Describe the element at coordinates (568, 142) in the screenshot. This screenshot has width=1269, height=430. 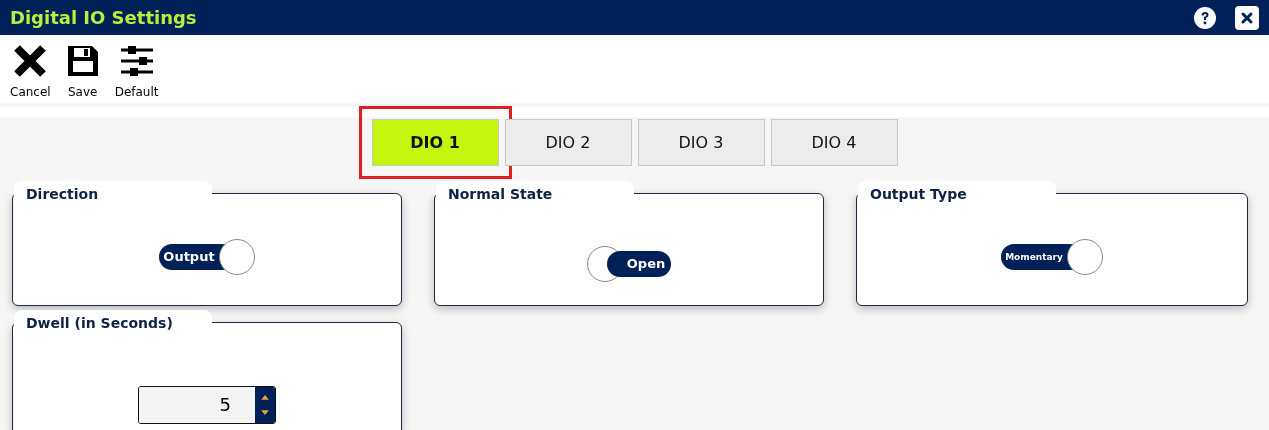
I see `tab: DIO 2` at that location.